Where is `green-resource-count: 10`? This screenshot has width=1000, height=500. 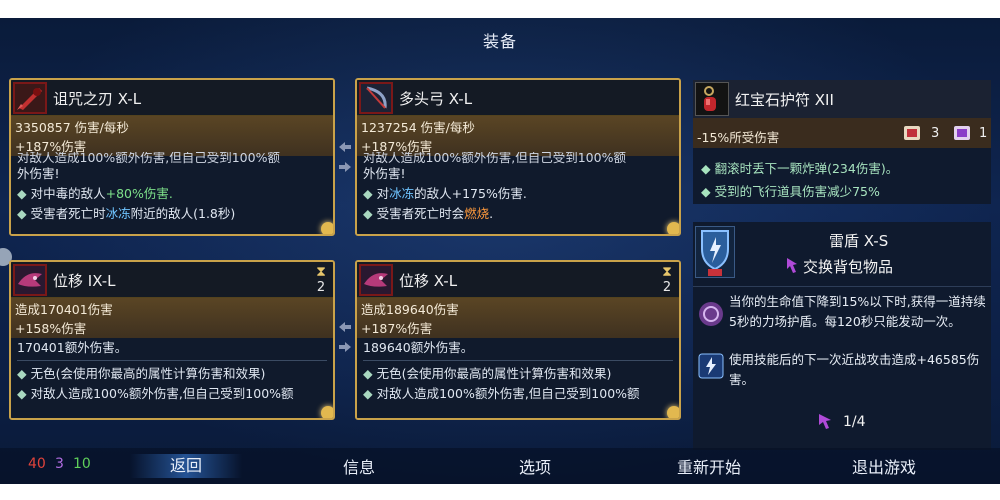
green-resource-count: 10 is located at coordinates (82, 464).